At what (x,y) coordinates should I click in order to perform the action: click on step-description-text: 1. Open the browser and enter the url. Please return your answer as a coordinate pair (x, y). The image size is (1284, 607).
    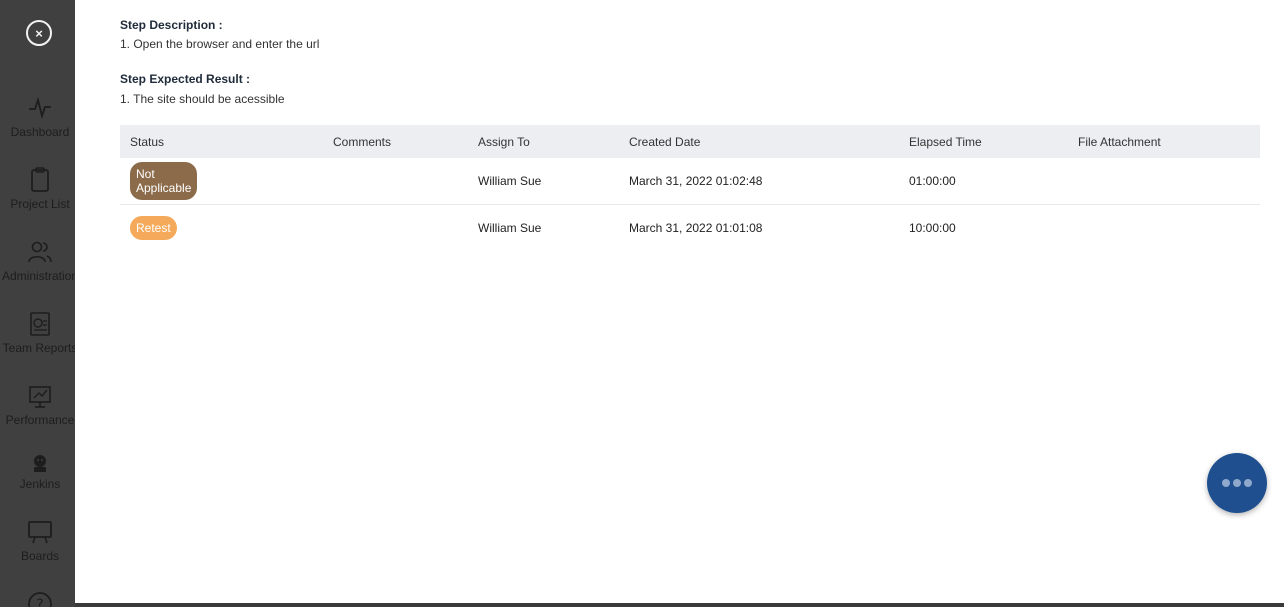
    Looking at the image, I should click on (220, 44).